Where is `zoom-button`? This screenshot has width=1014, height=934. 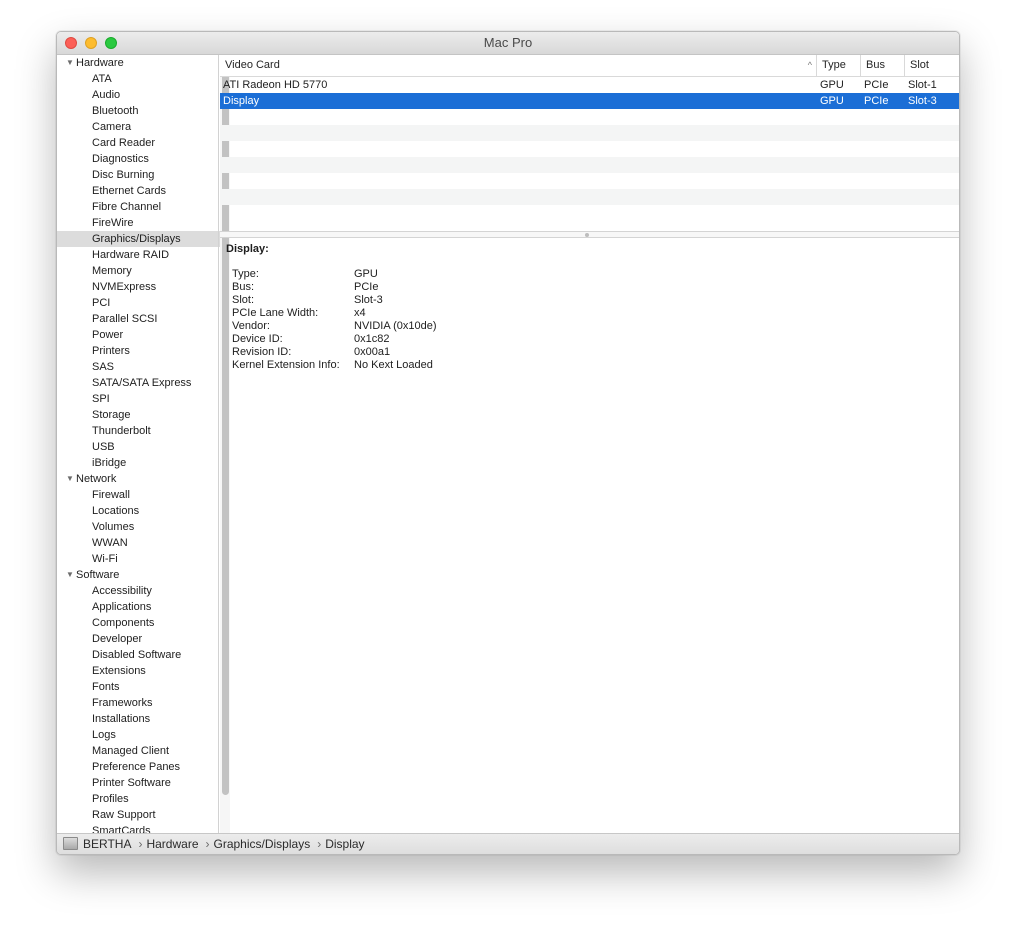
zoom-button is located at coordinates (111, 43).